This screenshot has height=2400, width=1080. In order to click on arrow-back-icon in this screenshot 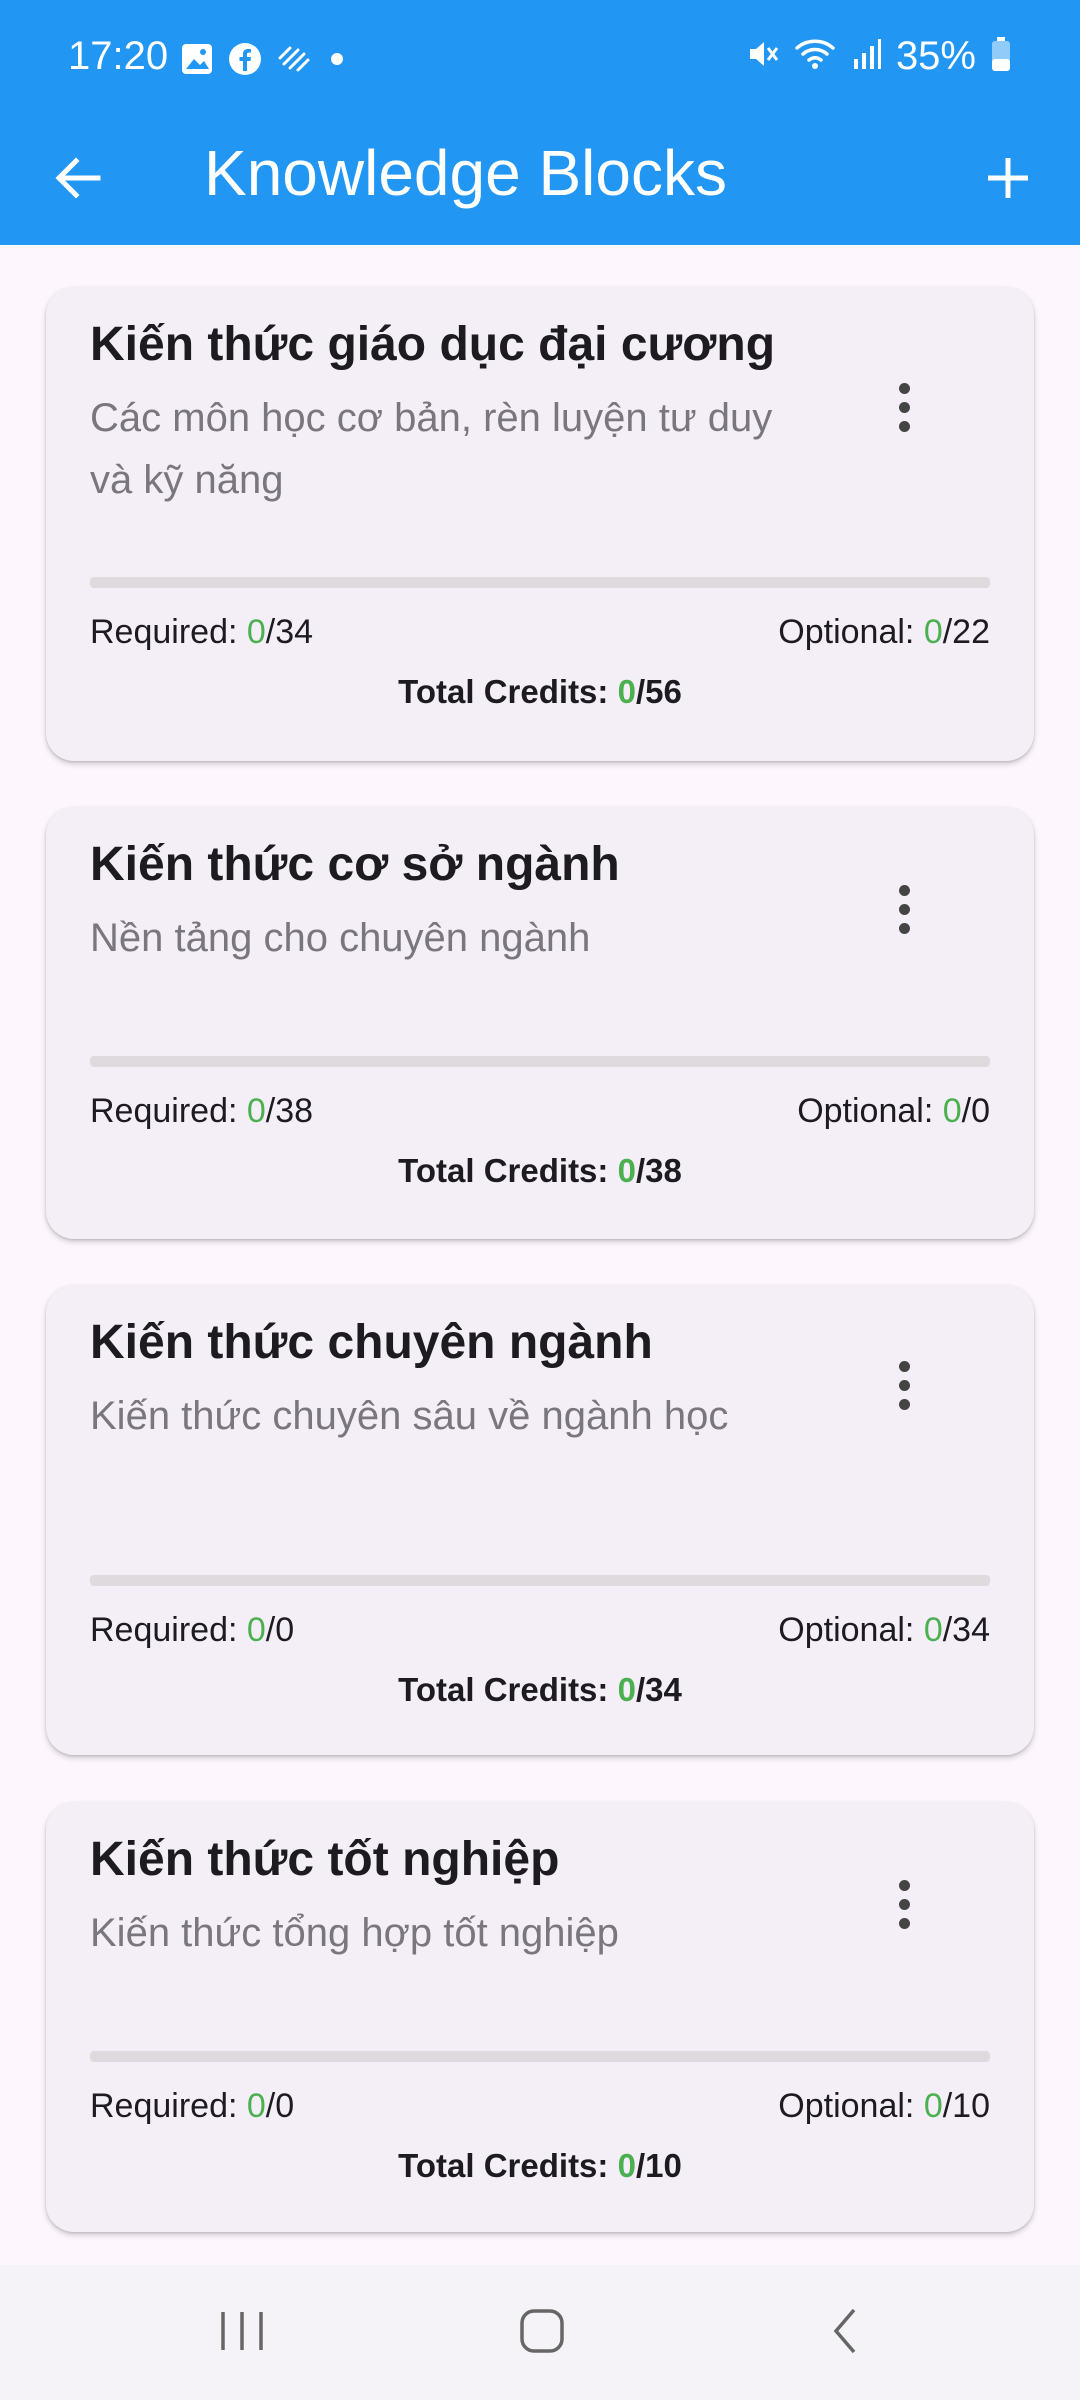, I will do `click(78, 180)`.